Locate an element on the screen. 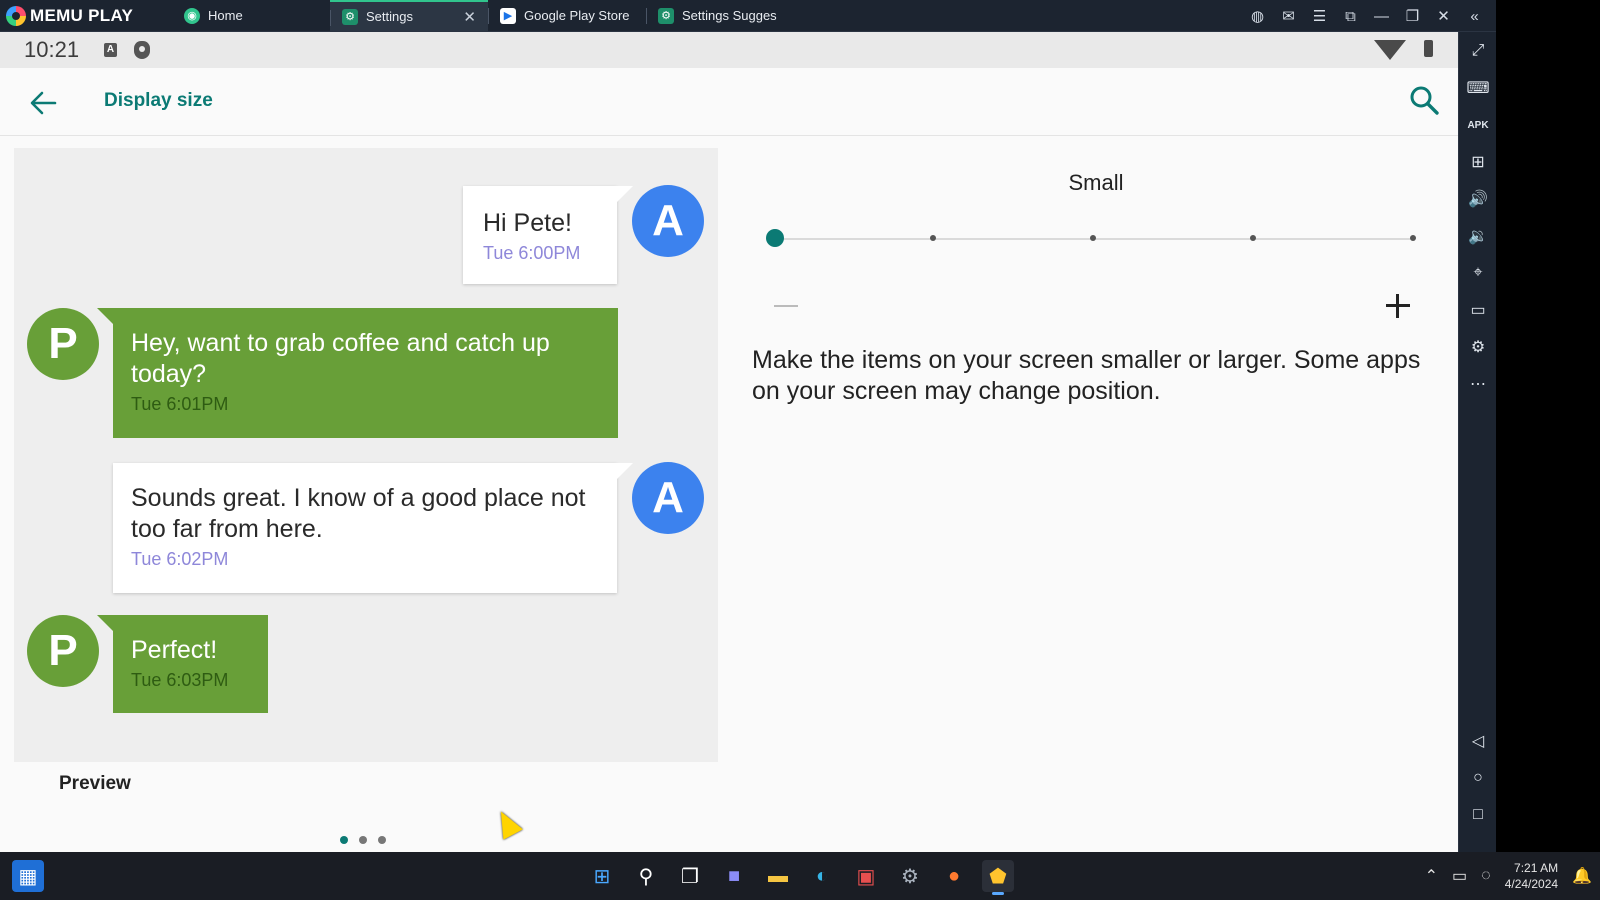  message-time: Tue 6:02PM is located at coordinates (180, 559).